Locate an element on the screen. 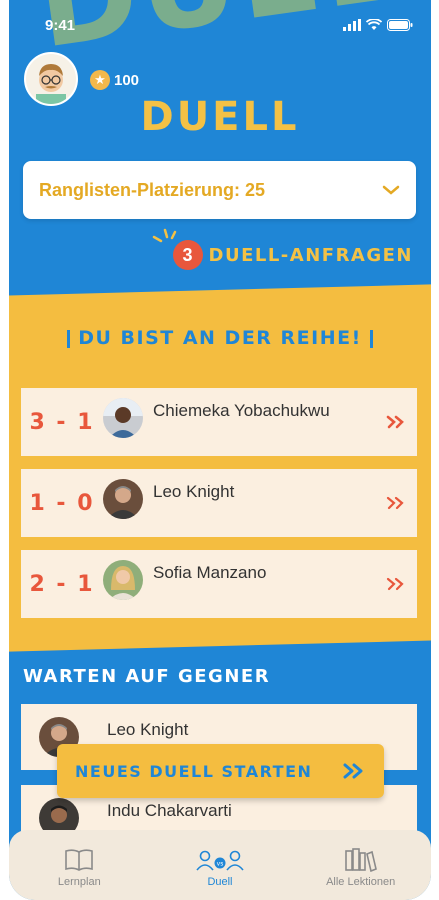  duel-requests-link: 3 DUELL-ANFRAGEN is located at coordinates (282, 249).